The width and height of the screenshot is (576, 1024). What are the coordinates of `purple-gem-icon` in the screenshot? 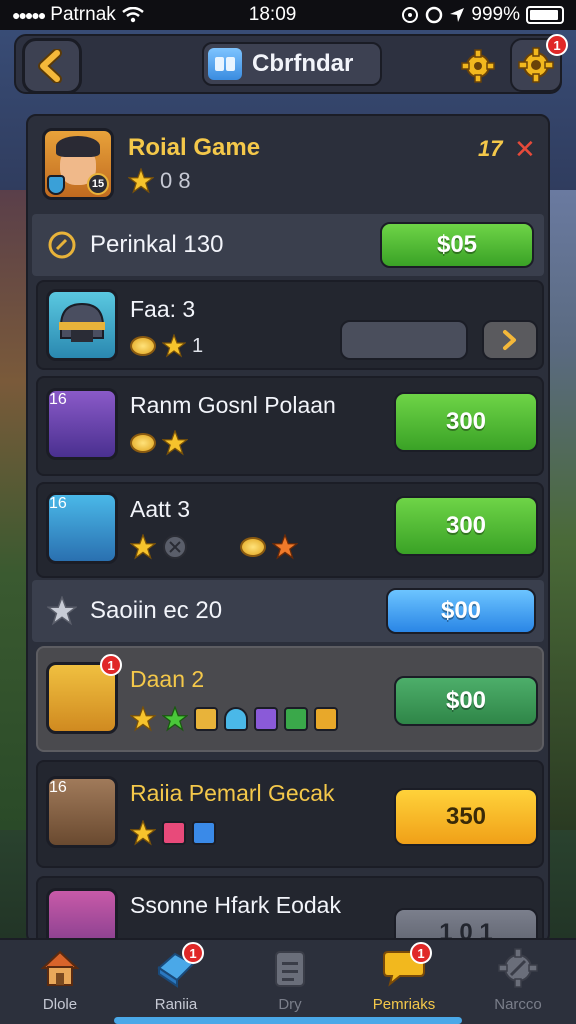 It's located at (266, 719).